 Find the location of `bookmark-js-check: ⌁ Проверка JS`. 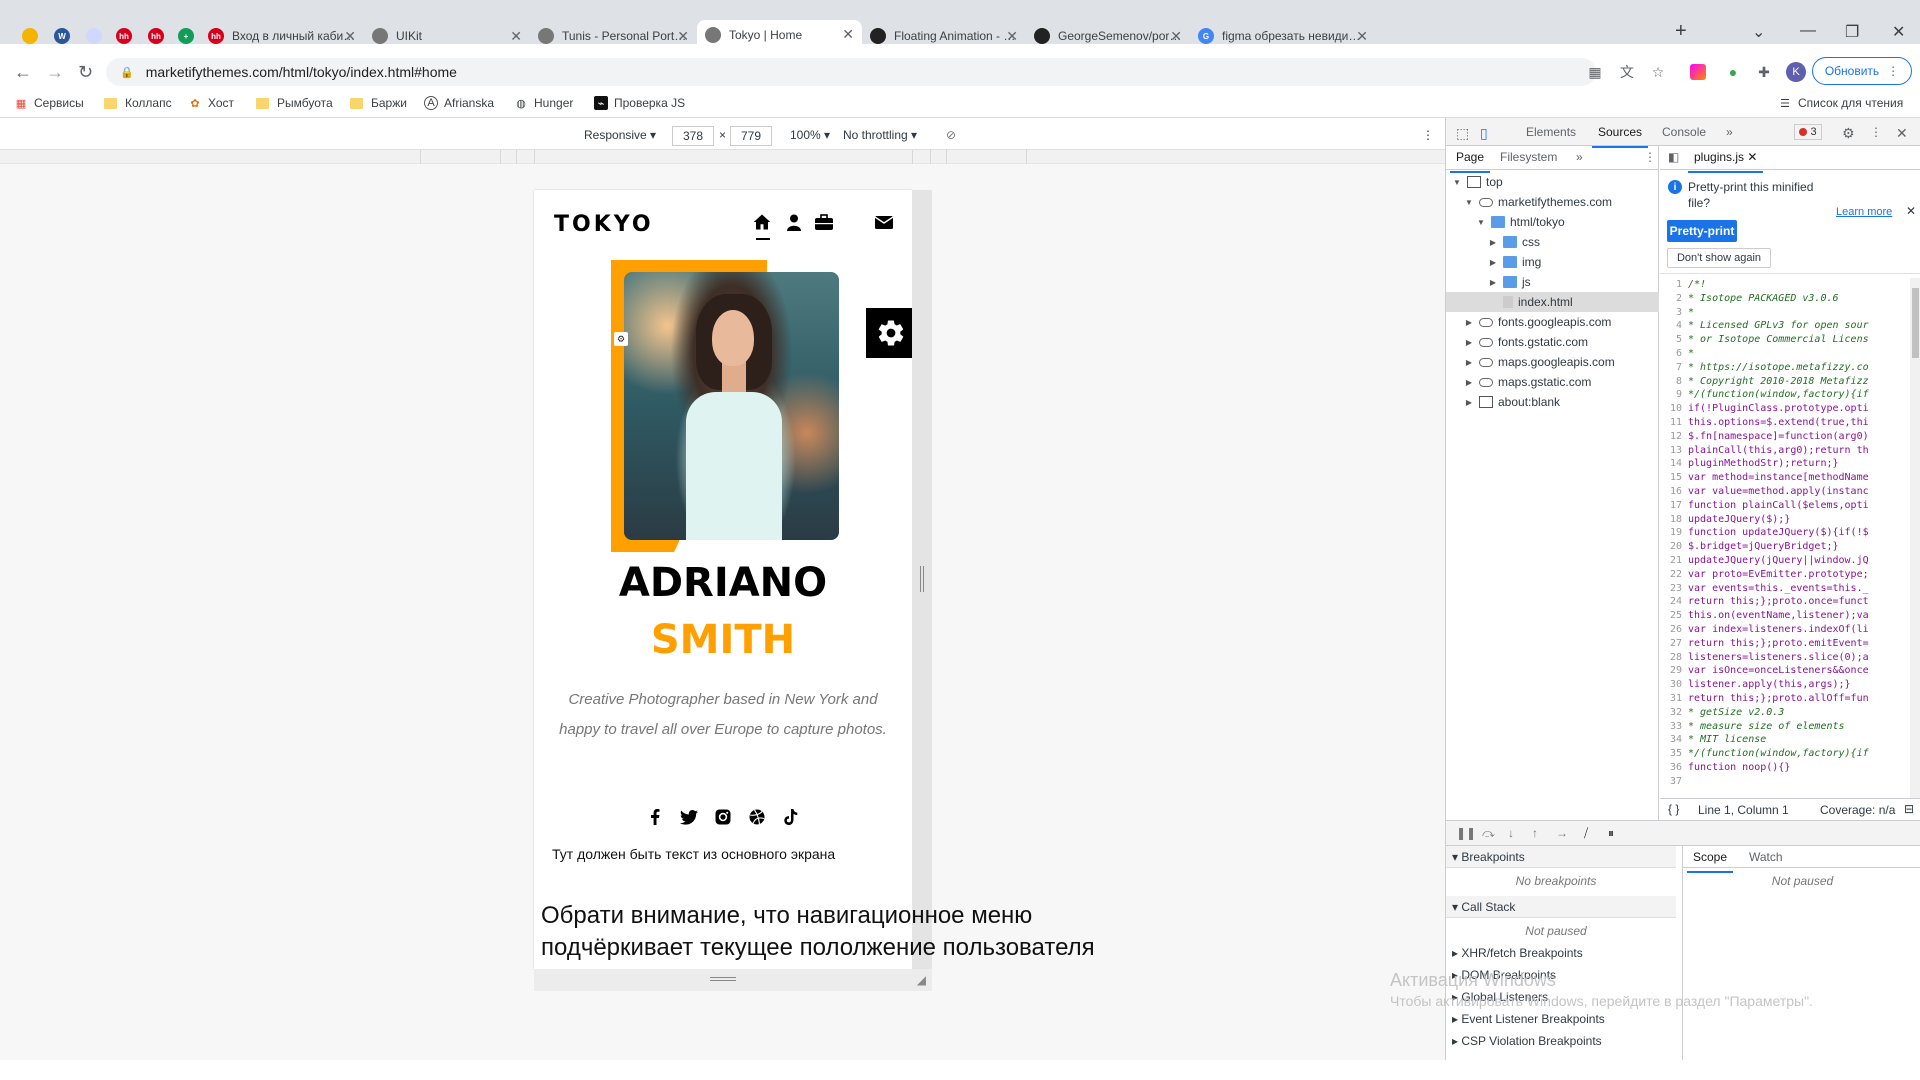

bookmark-js-check: ⌁ Проверка JS is located at coordinates (639, 103).